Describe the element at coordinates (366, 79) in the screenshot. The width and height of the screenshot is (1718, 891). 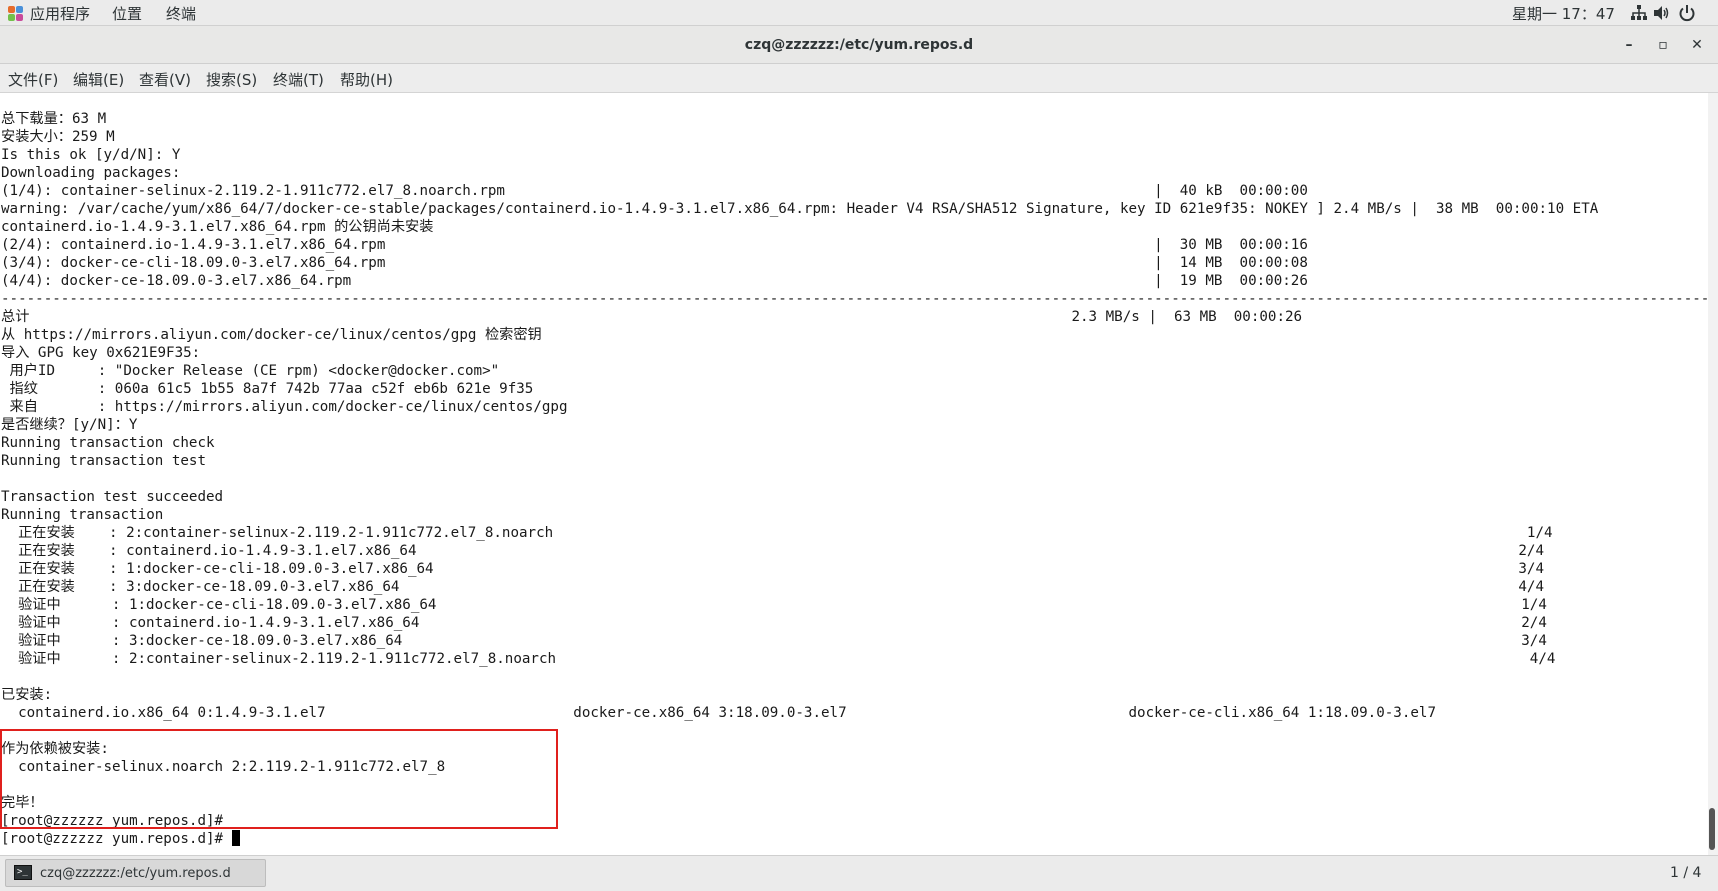
I see `menu-help: 帮助(H)` at that location.